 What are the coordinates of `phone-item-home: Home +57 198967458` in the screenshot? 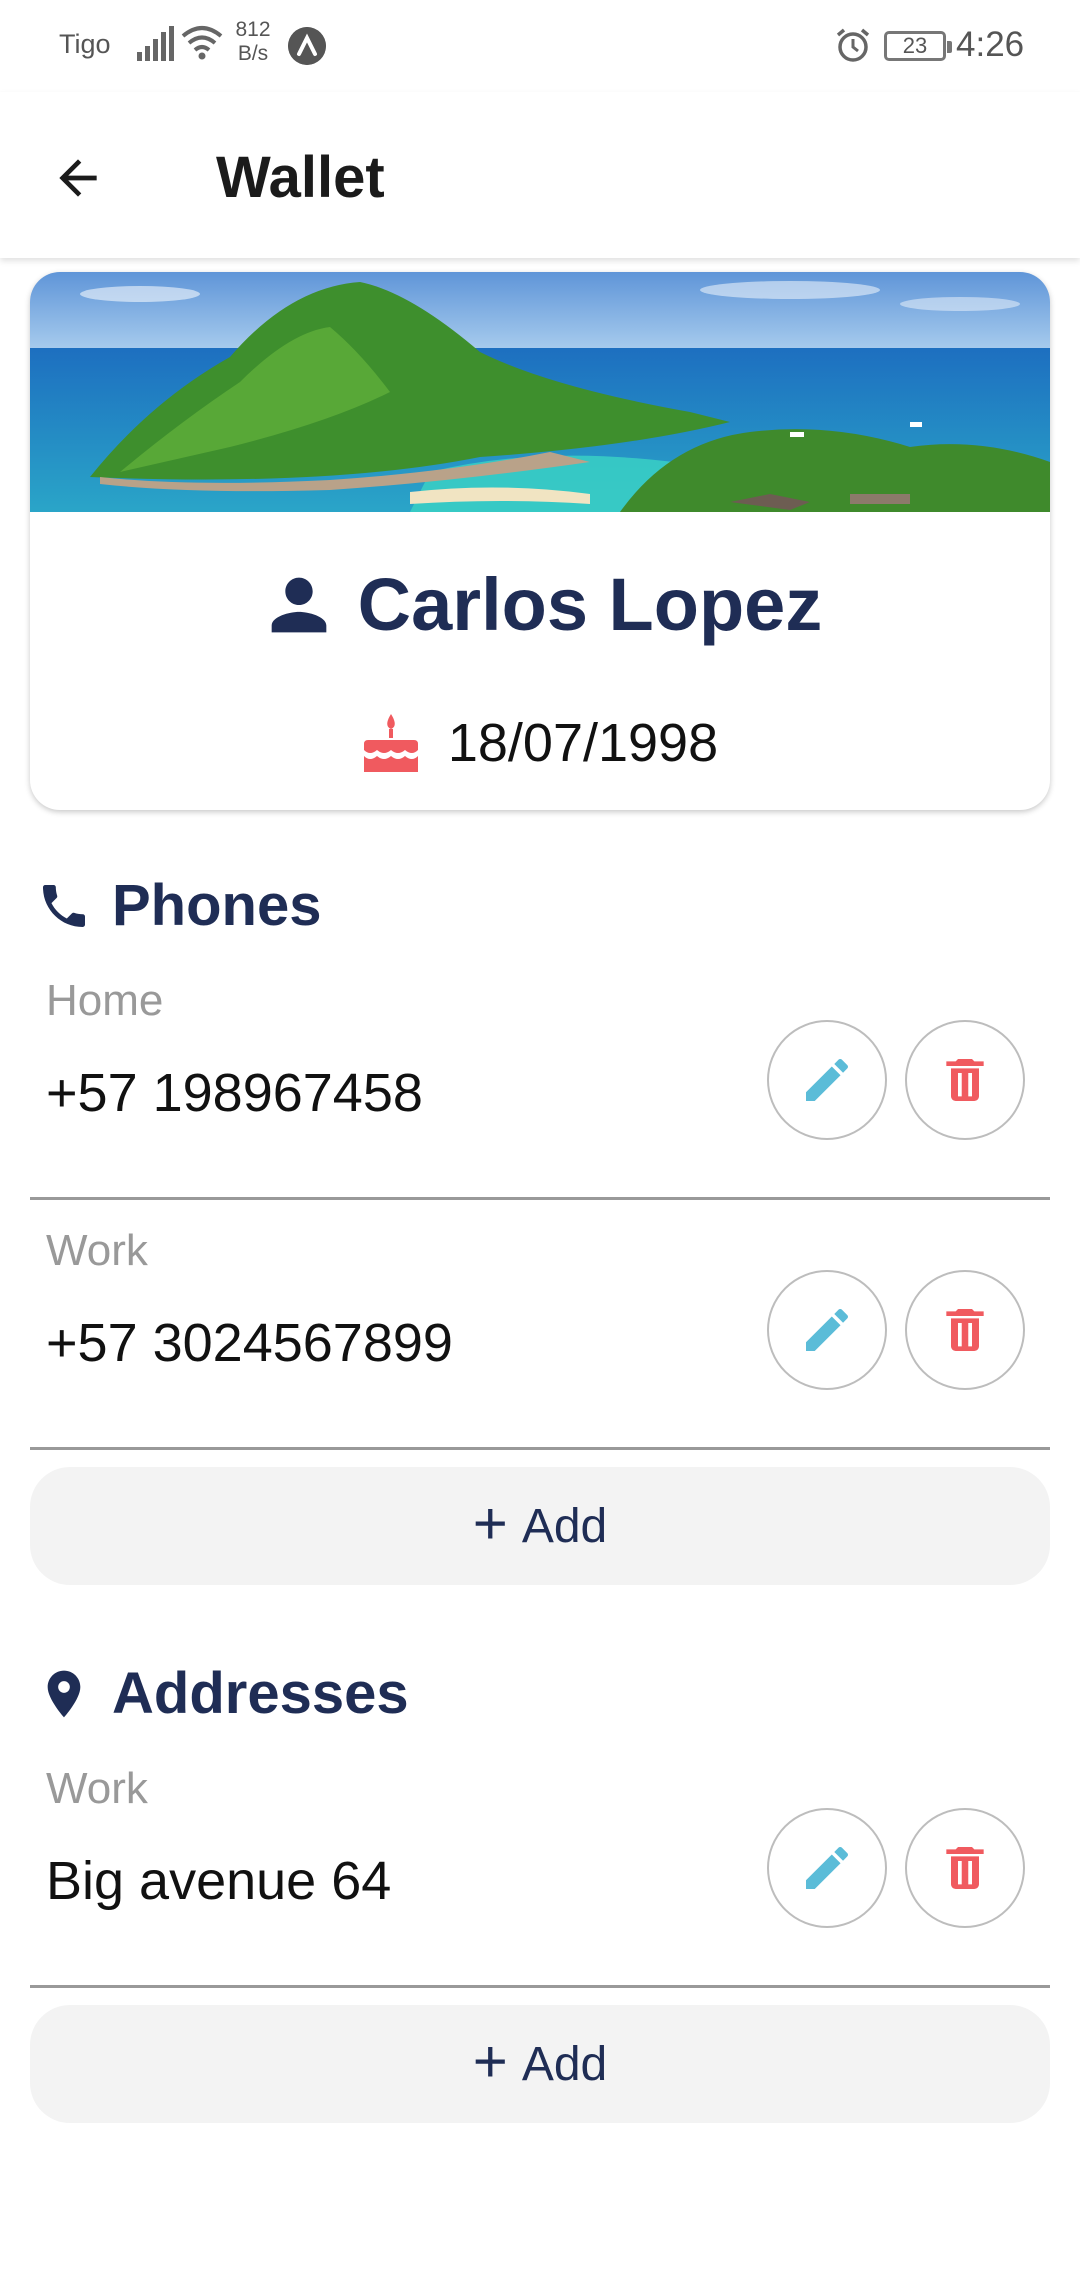 It's located at (540, 1076).